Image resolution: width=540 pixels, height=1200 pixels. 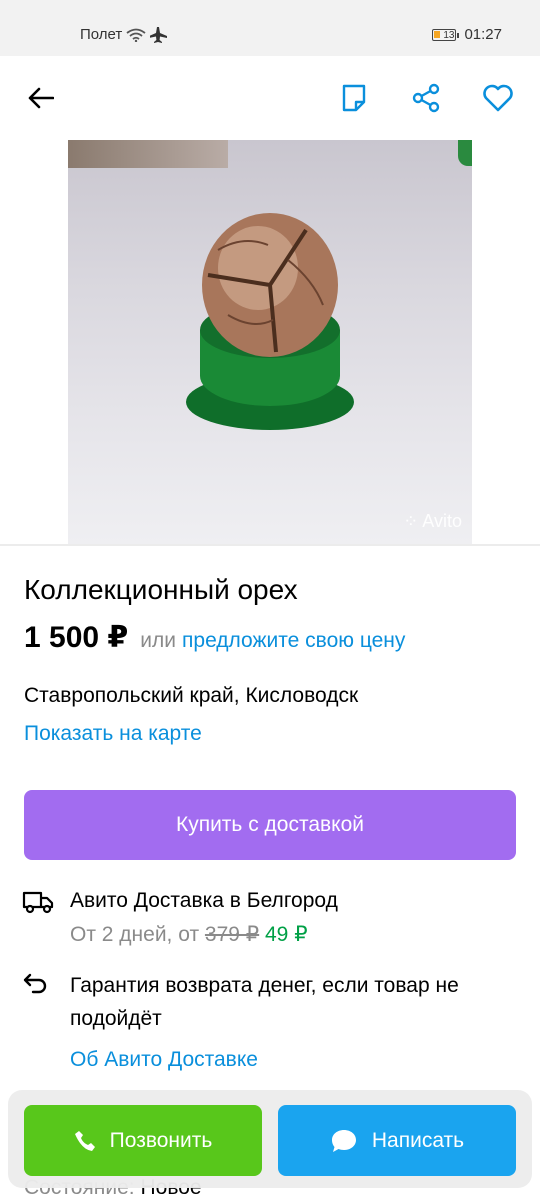 What do you see at coordinates (293, 641) in the screenshot?
I see `offer-price-link: предложите свою цену` at bounding box center [293, 641].